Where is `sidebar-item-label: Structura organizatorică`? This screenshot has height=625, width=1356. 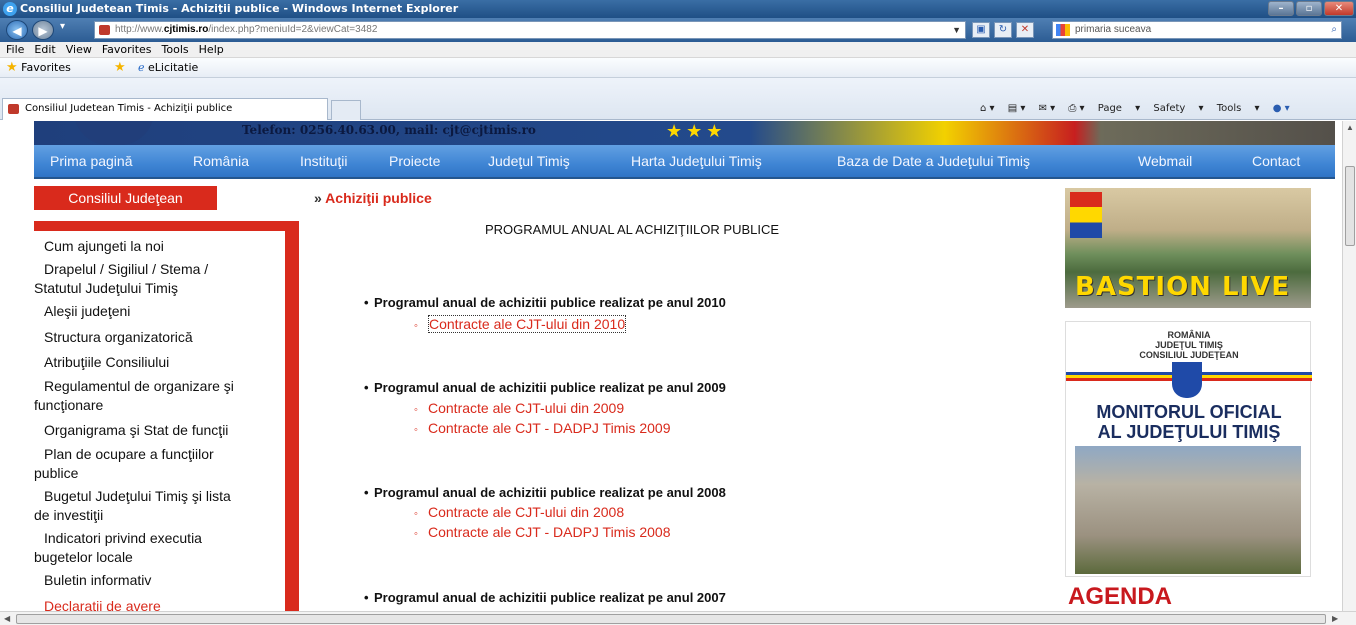 sidebar-item-label: Structura organizatorică is located at coordinates (118, 337).